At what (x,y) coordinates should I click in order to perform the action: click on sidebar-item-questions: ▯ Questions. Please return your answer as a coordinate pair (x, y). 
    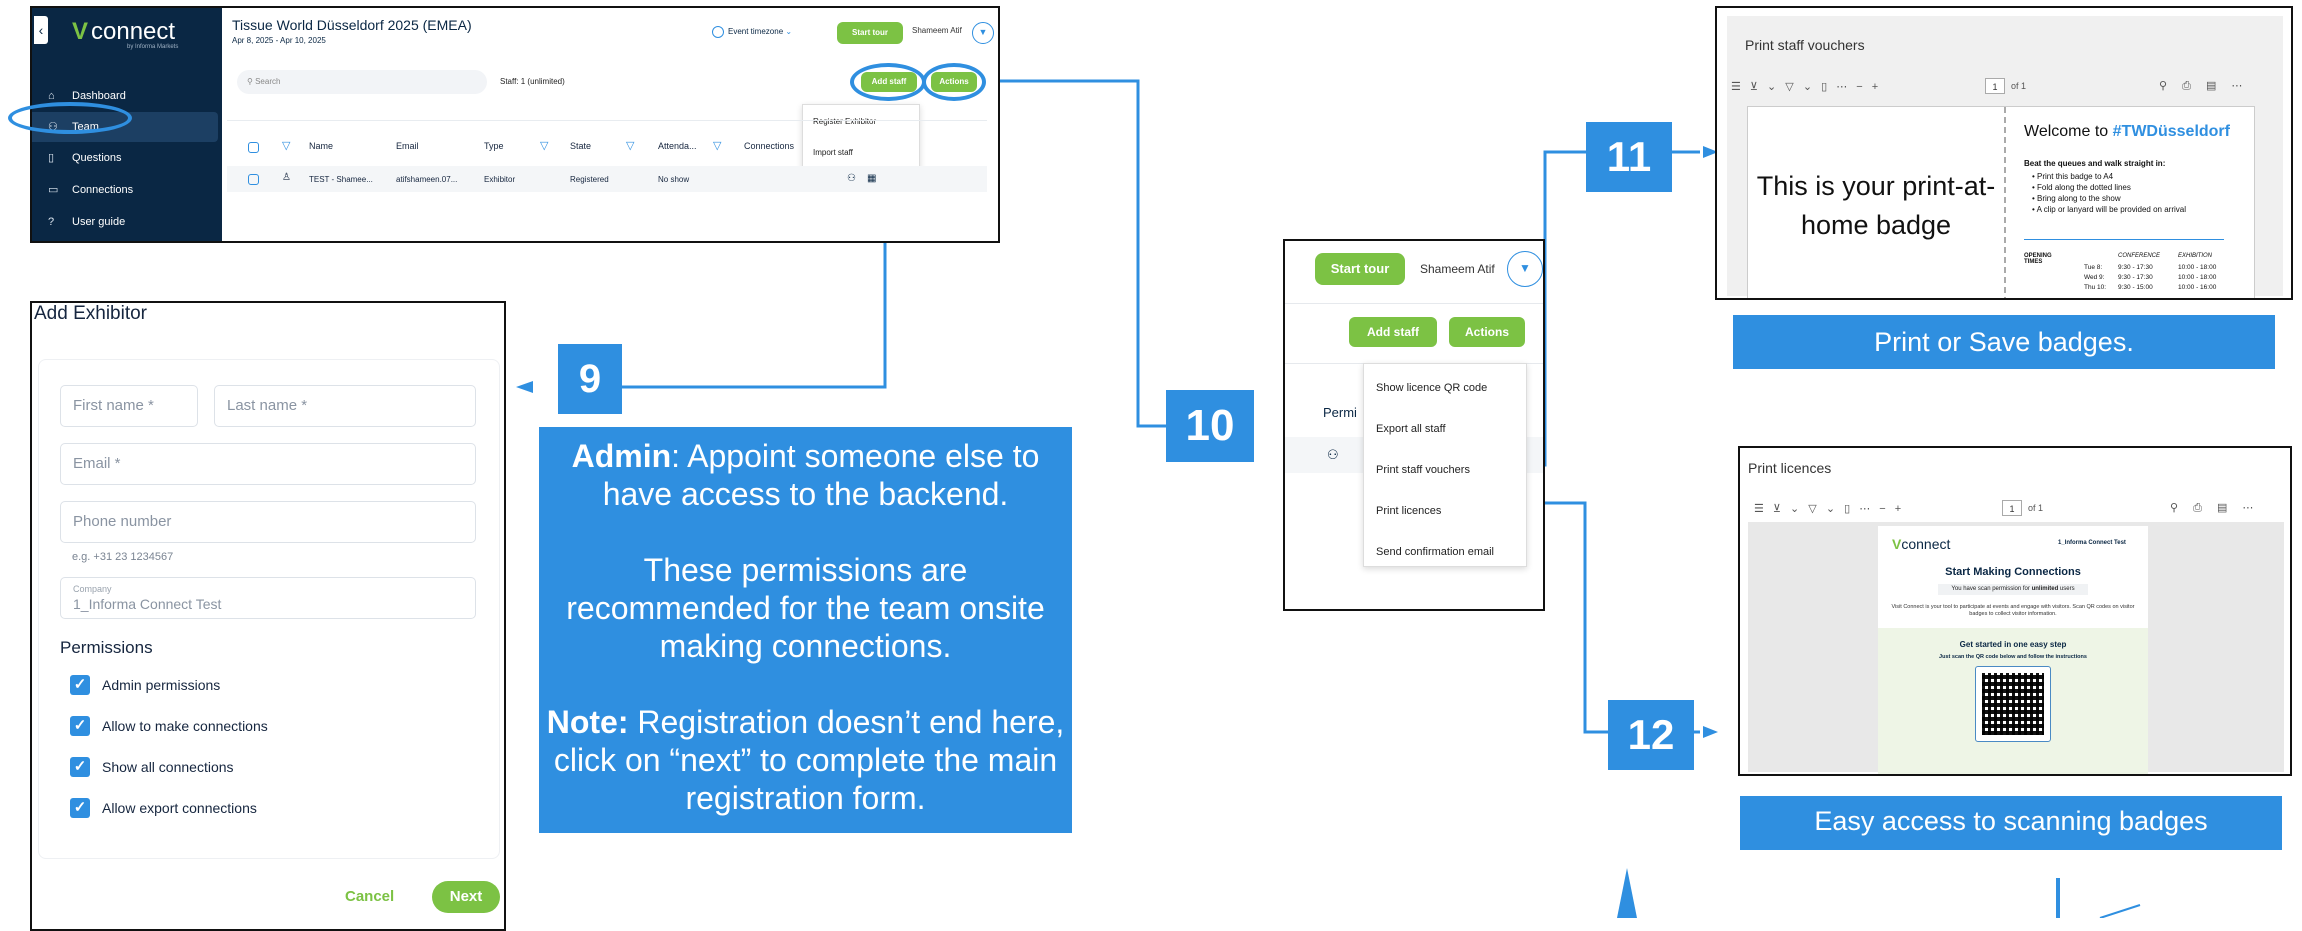
    Looking at the image, I should click on (125, 158).